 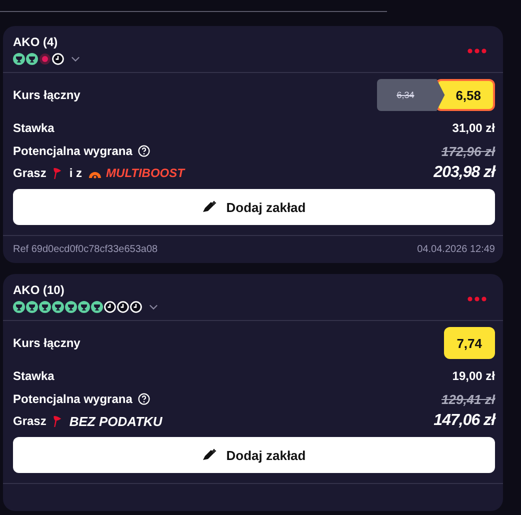 What do you see at coordinates (75, 173) in the screenshot?
I see `bonus-text: i z` at bounding box center [75, 173].